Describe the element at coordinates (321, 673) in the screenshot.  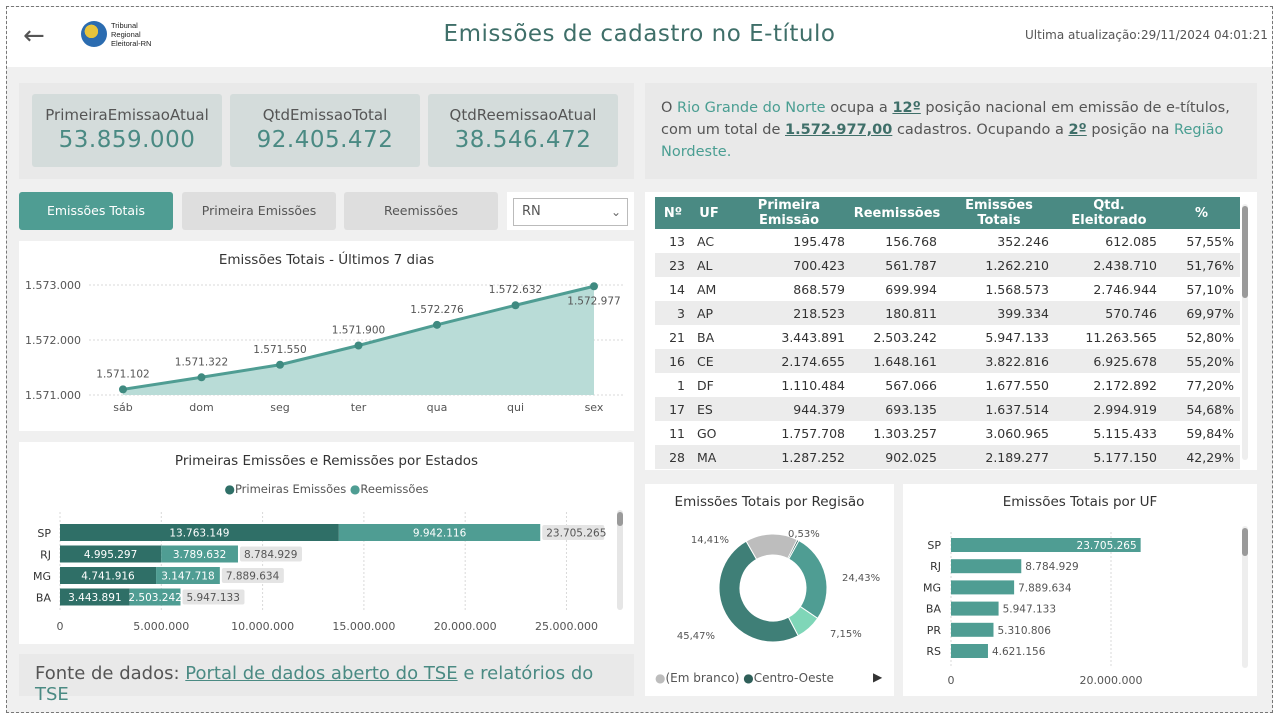
I see `tse-portal-link: Portal de dados aberto do TSE` at that location.